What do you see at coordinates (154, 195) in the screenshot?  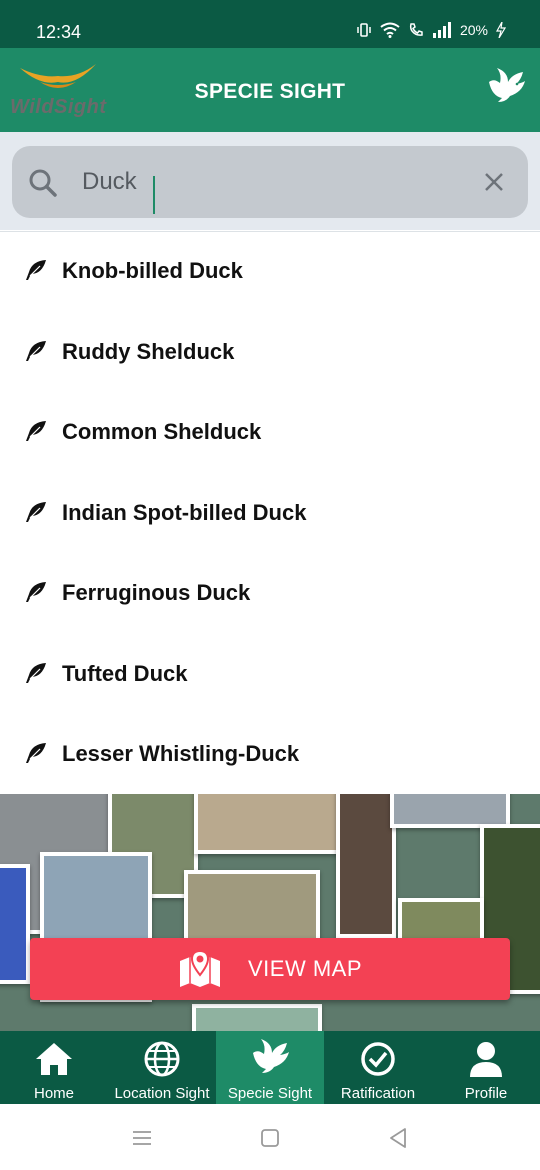 I see `text-caret` at bounding box center [154, 195].